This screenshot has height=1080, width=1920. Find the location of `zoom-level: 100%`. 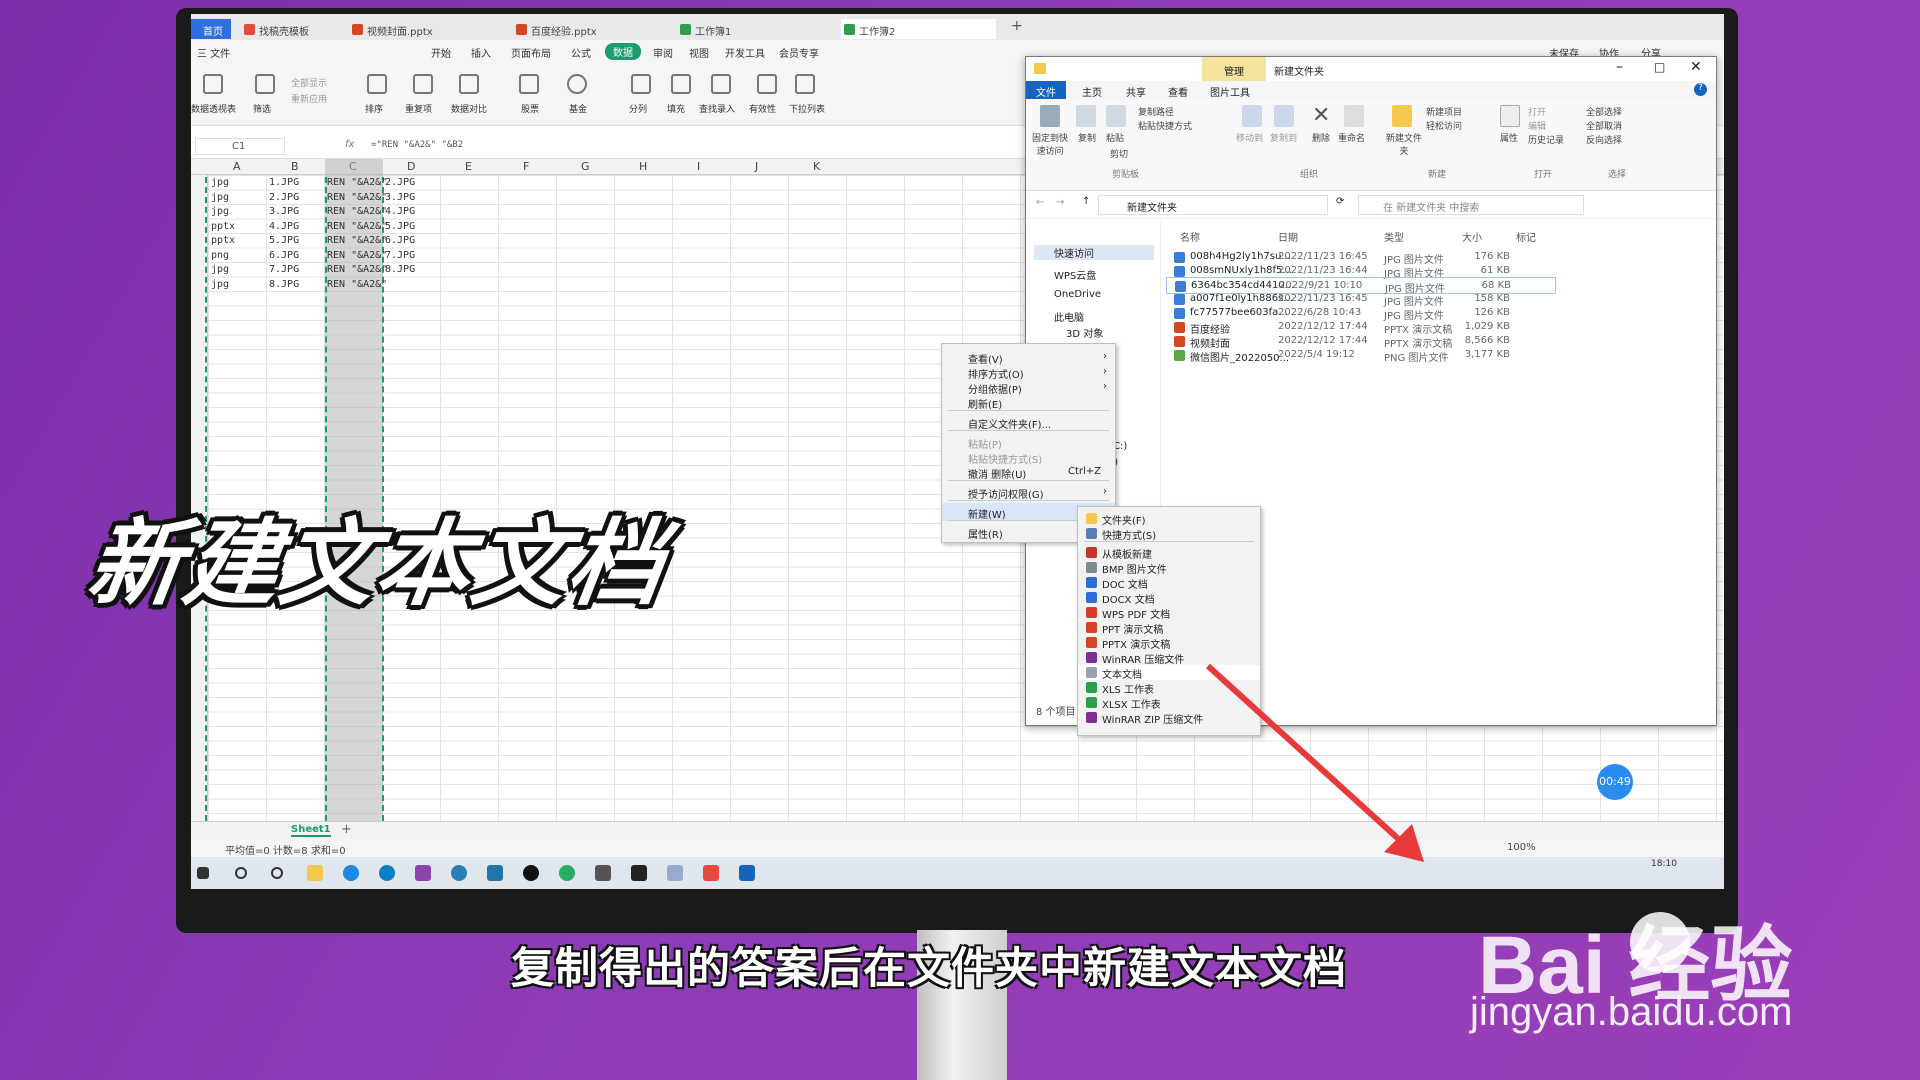

zoom-level: 100% is located at coordinates (1521, 847).